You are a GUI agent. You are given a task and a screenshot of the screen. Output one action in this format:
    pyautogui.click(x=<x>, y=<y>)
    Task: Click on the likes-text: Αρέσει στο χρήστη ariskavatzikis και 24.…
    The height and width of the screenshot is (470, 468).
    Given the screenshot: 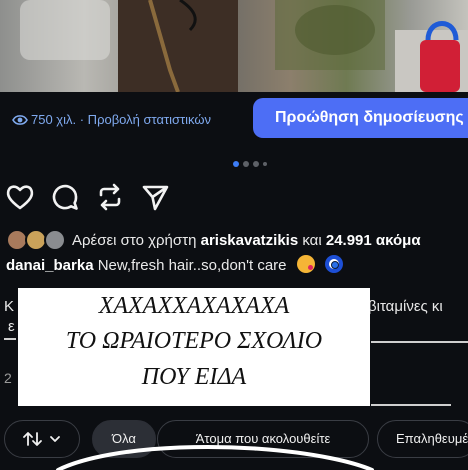 What is the action you would take?
    pyautogui.click(x=246, y=240)
    